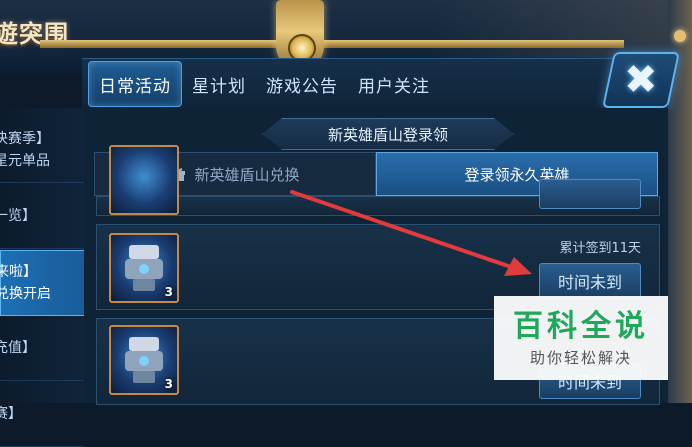 This screenshot has height=447, width=692. I want to click on sidebar-item-season: 决赛季】 星元单品, so click(42, 150).